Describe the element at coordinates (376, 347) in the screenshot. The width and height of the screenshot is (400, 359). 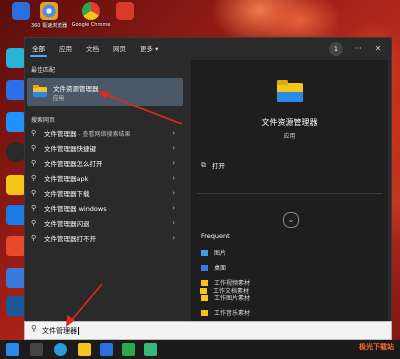
I see `watermark: 极光下载站` at that location.